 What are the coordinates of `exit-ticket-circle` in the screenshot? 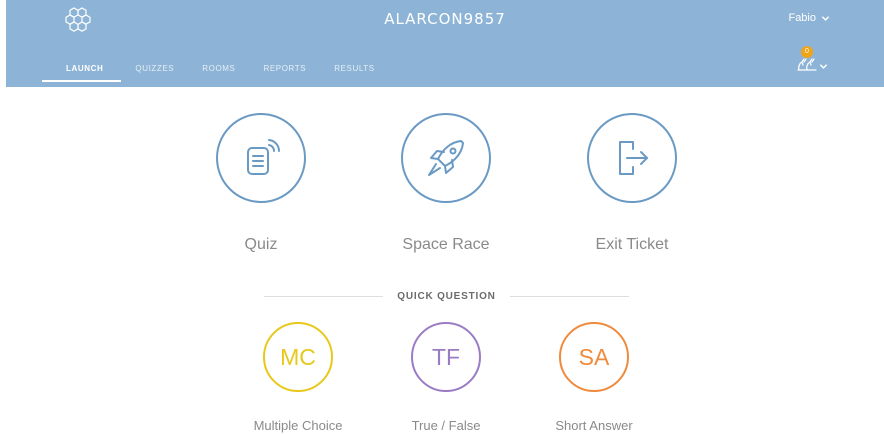 It's located at (632, 158).